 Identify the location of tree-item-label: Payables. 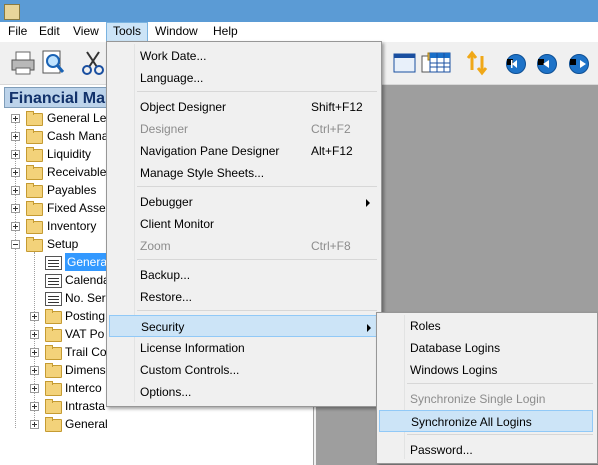
(72, 190).